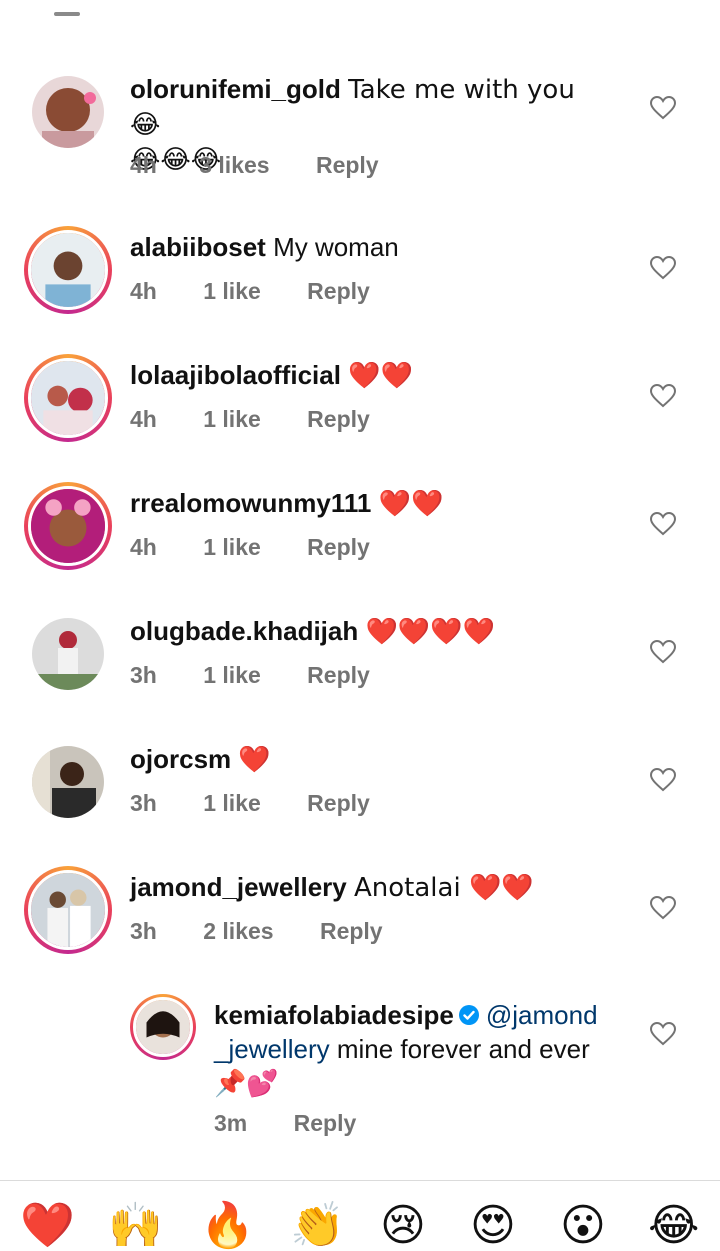  What do you see at coordinates (180, 759) in the screenshot?
I see `username: ojorcsm` at bounding box center [180, 759].